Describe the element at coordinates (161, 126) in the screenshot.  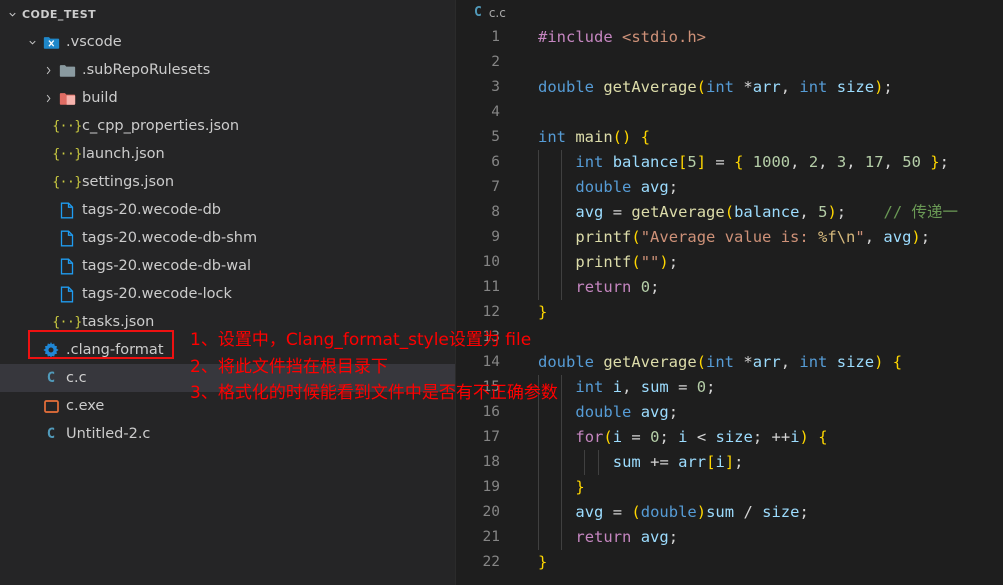
I see `tree-item-label: c_cpp_properties.json` at that location.